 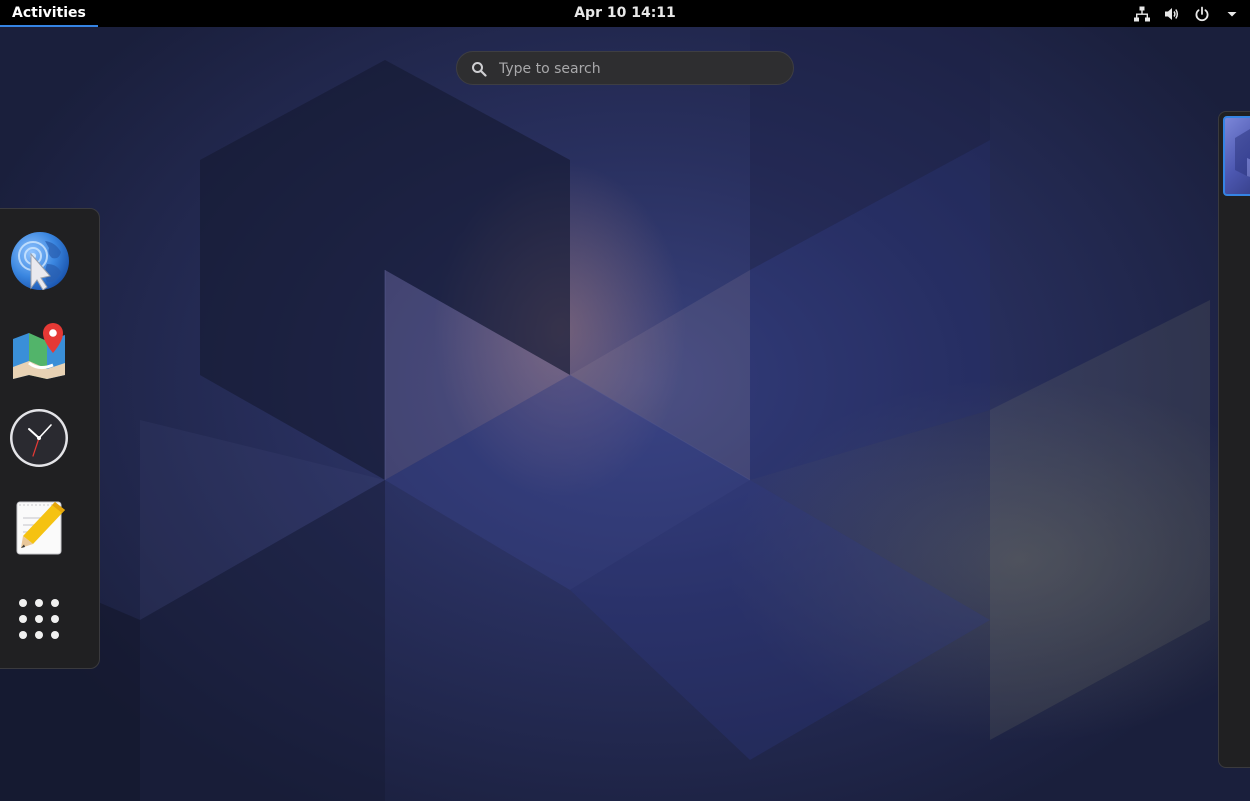 What do you see at coordinates (1232, 14) in the screenshot?
I see `chevron-down-icon` at bounding box center [1232, 14].